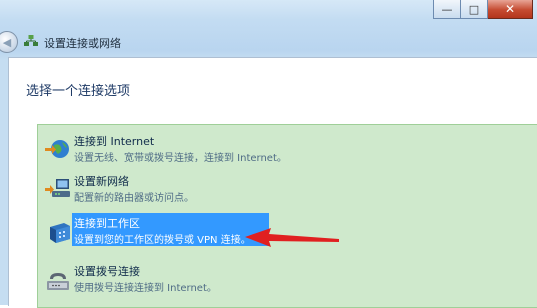 The height and width of the screenshot is (308, 537). I want to click on title-bar: — □ ✕, so click(268, 14).